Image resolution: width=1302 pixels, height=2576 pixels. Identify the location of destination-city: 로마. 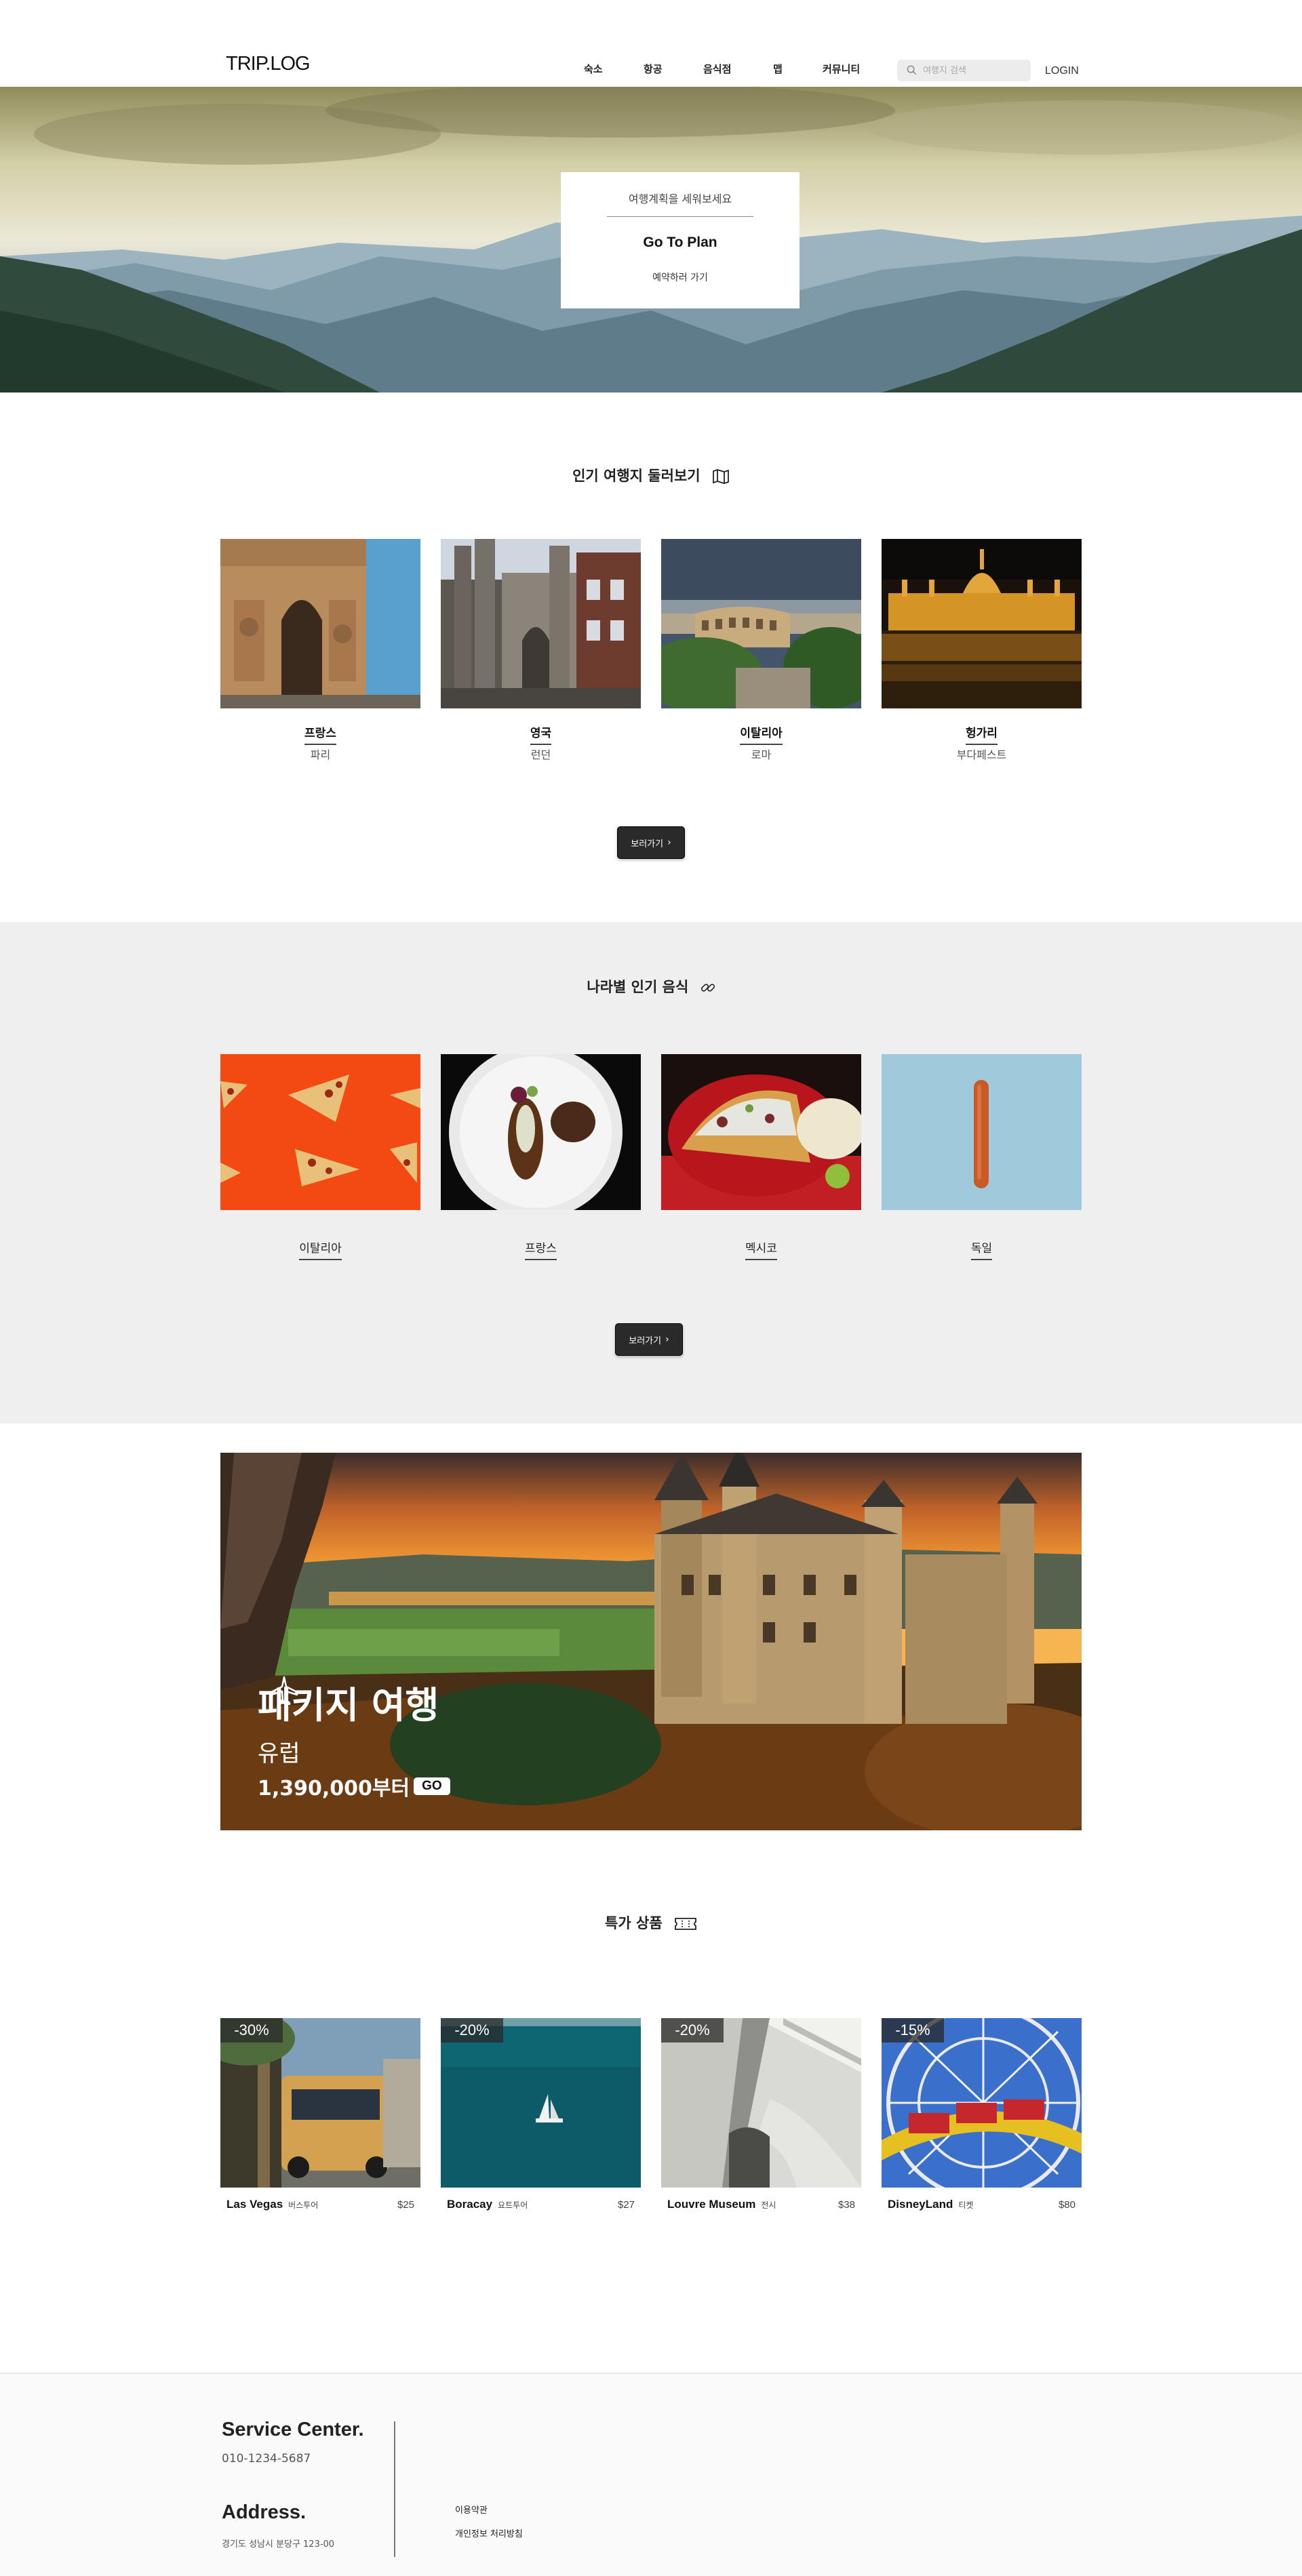
(762, 754).